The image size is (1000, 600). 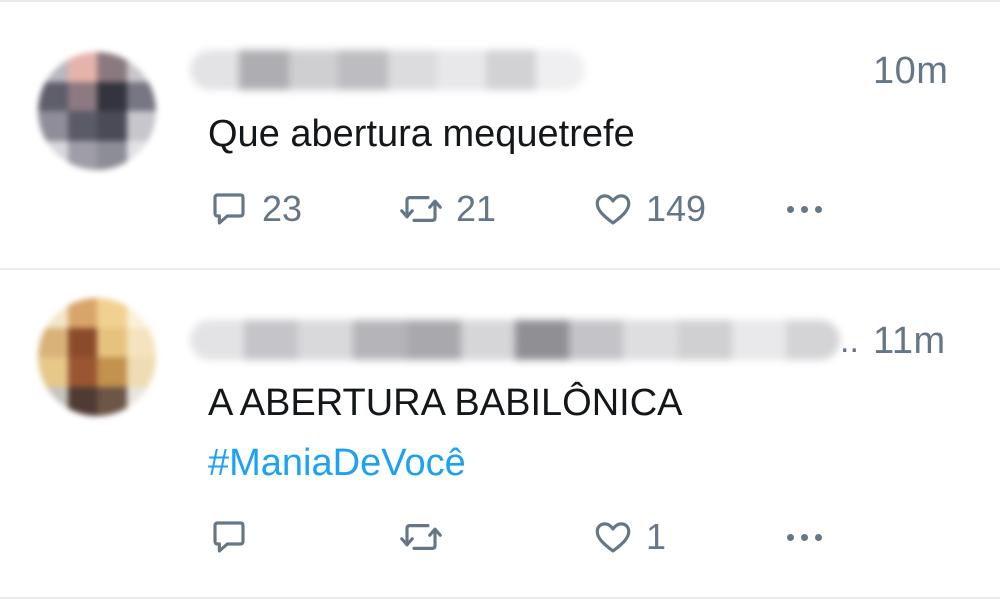 I want to click on bottom-divider, so click(x=500, y=598).